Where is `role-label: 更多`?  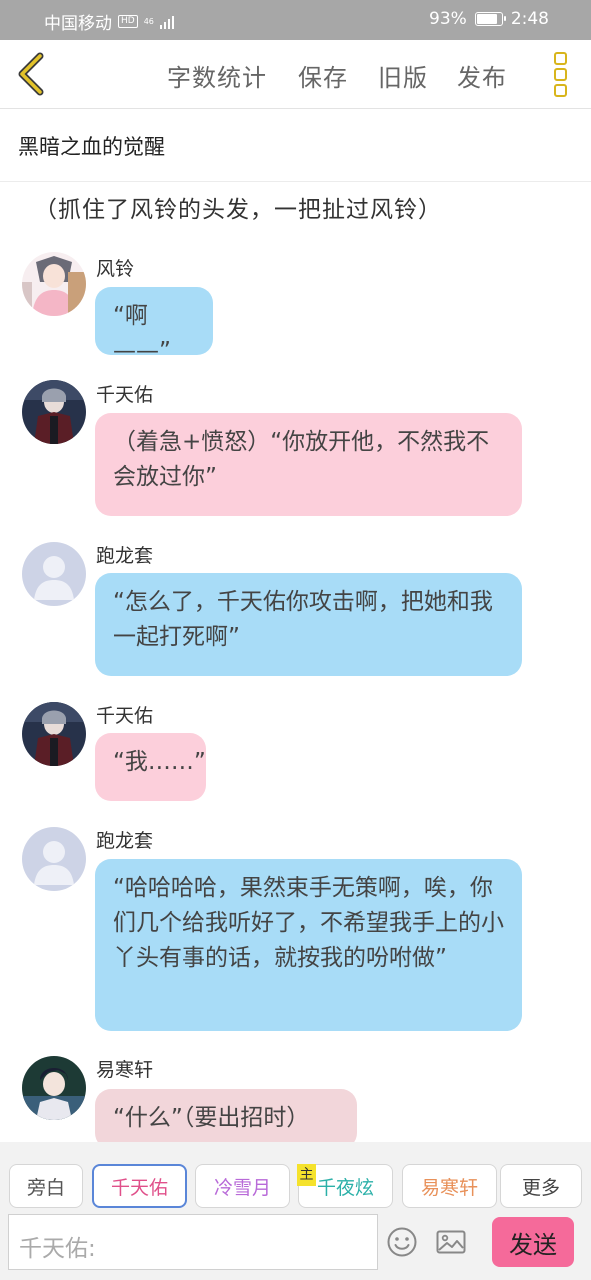
role-label: 更多 is located at coordinates (540, 1187).